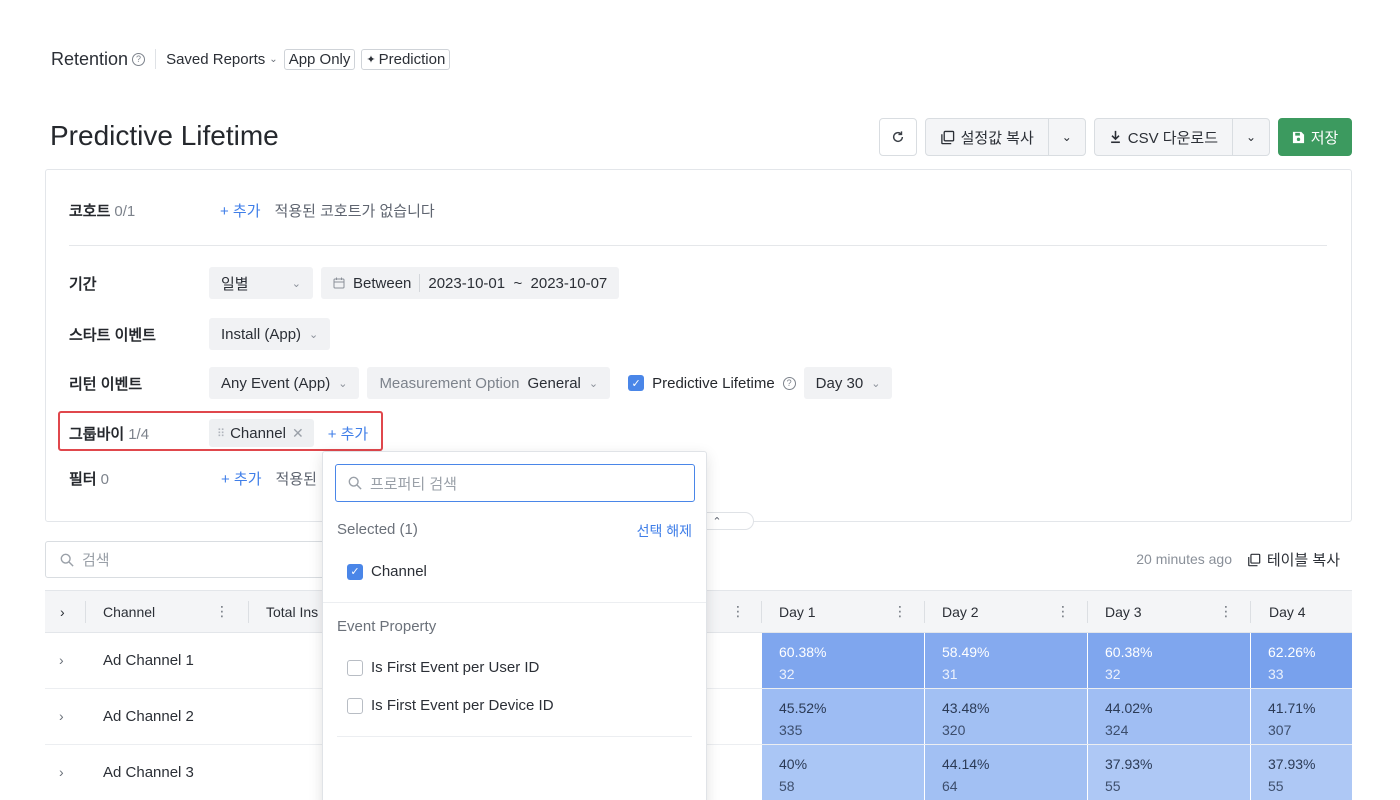 This screenshot has height=800, width=1400. What do you see at coordinates (515, 483) in the screenshot?
I see `property-search-input: 프로퍼티 검색` at bounding box center [515, 483].